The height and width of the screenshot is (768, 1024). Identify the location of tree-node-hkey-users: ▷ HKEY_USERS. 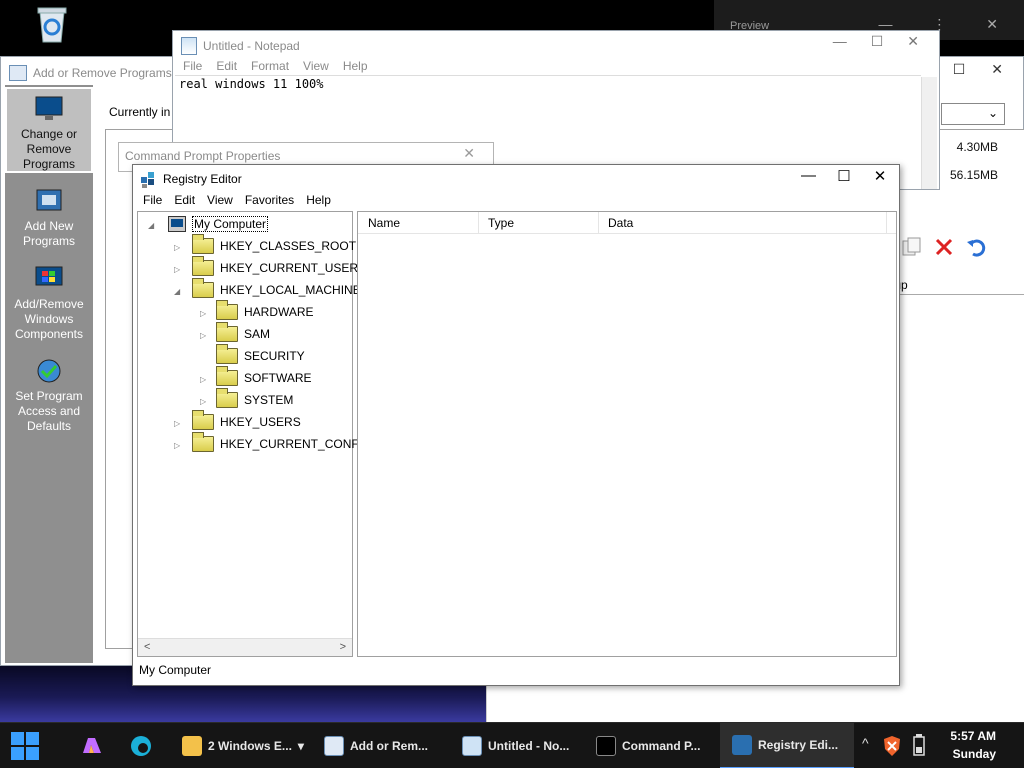
(237, 421).